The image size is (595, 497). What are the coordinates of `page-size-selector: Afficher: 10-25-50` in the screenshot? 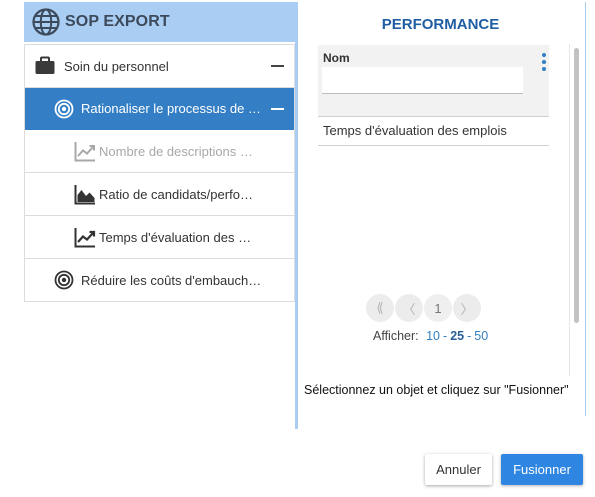 It's located at (430, 336).